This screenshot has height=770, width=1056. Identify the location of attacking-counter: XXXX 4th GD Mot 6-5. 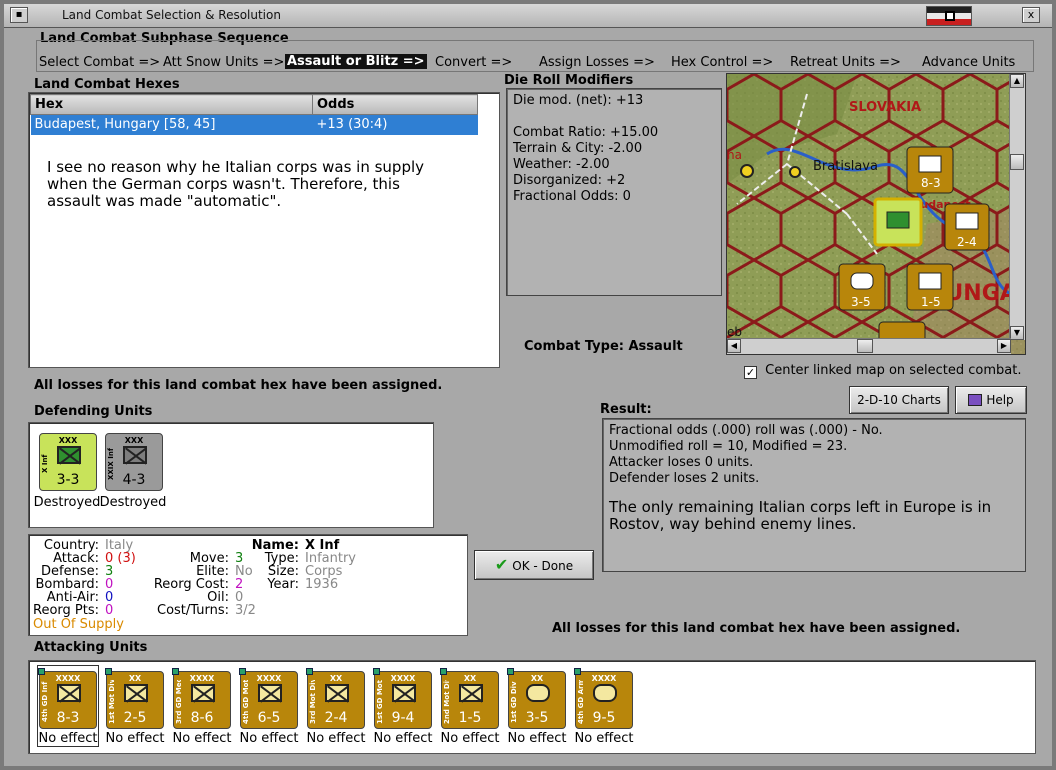
(268, 698).